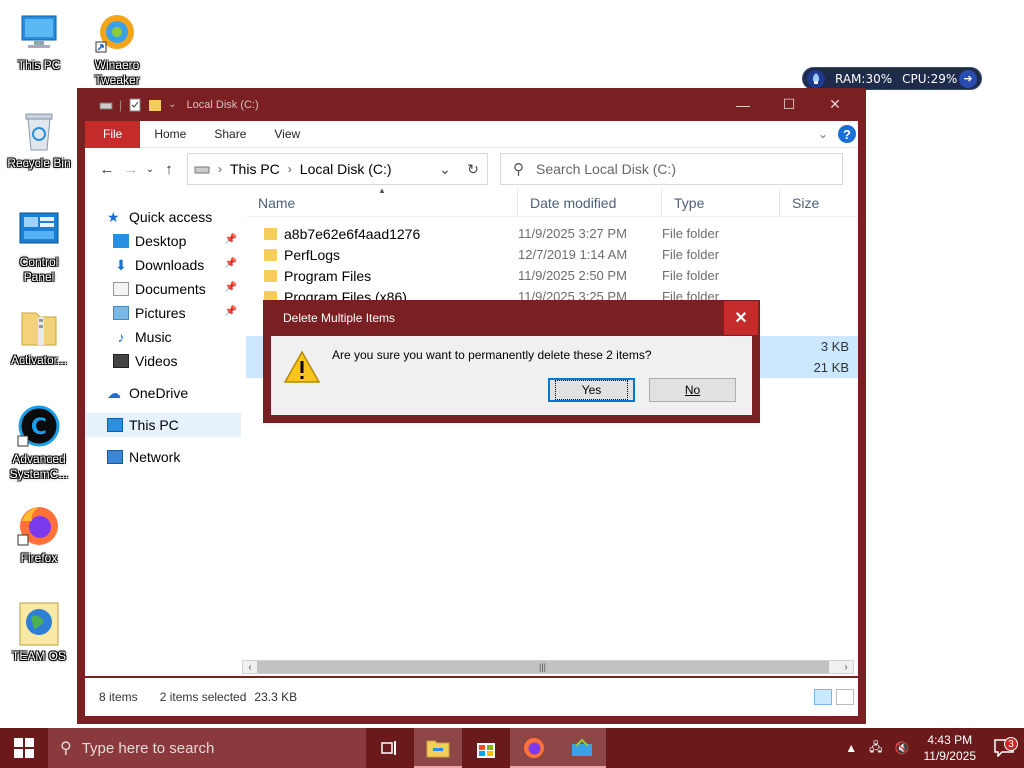  I want to click on pictures-icon, so click(121, 313).